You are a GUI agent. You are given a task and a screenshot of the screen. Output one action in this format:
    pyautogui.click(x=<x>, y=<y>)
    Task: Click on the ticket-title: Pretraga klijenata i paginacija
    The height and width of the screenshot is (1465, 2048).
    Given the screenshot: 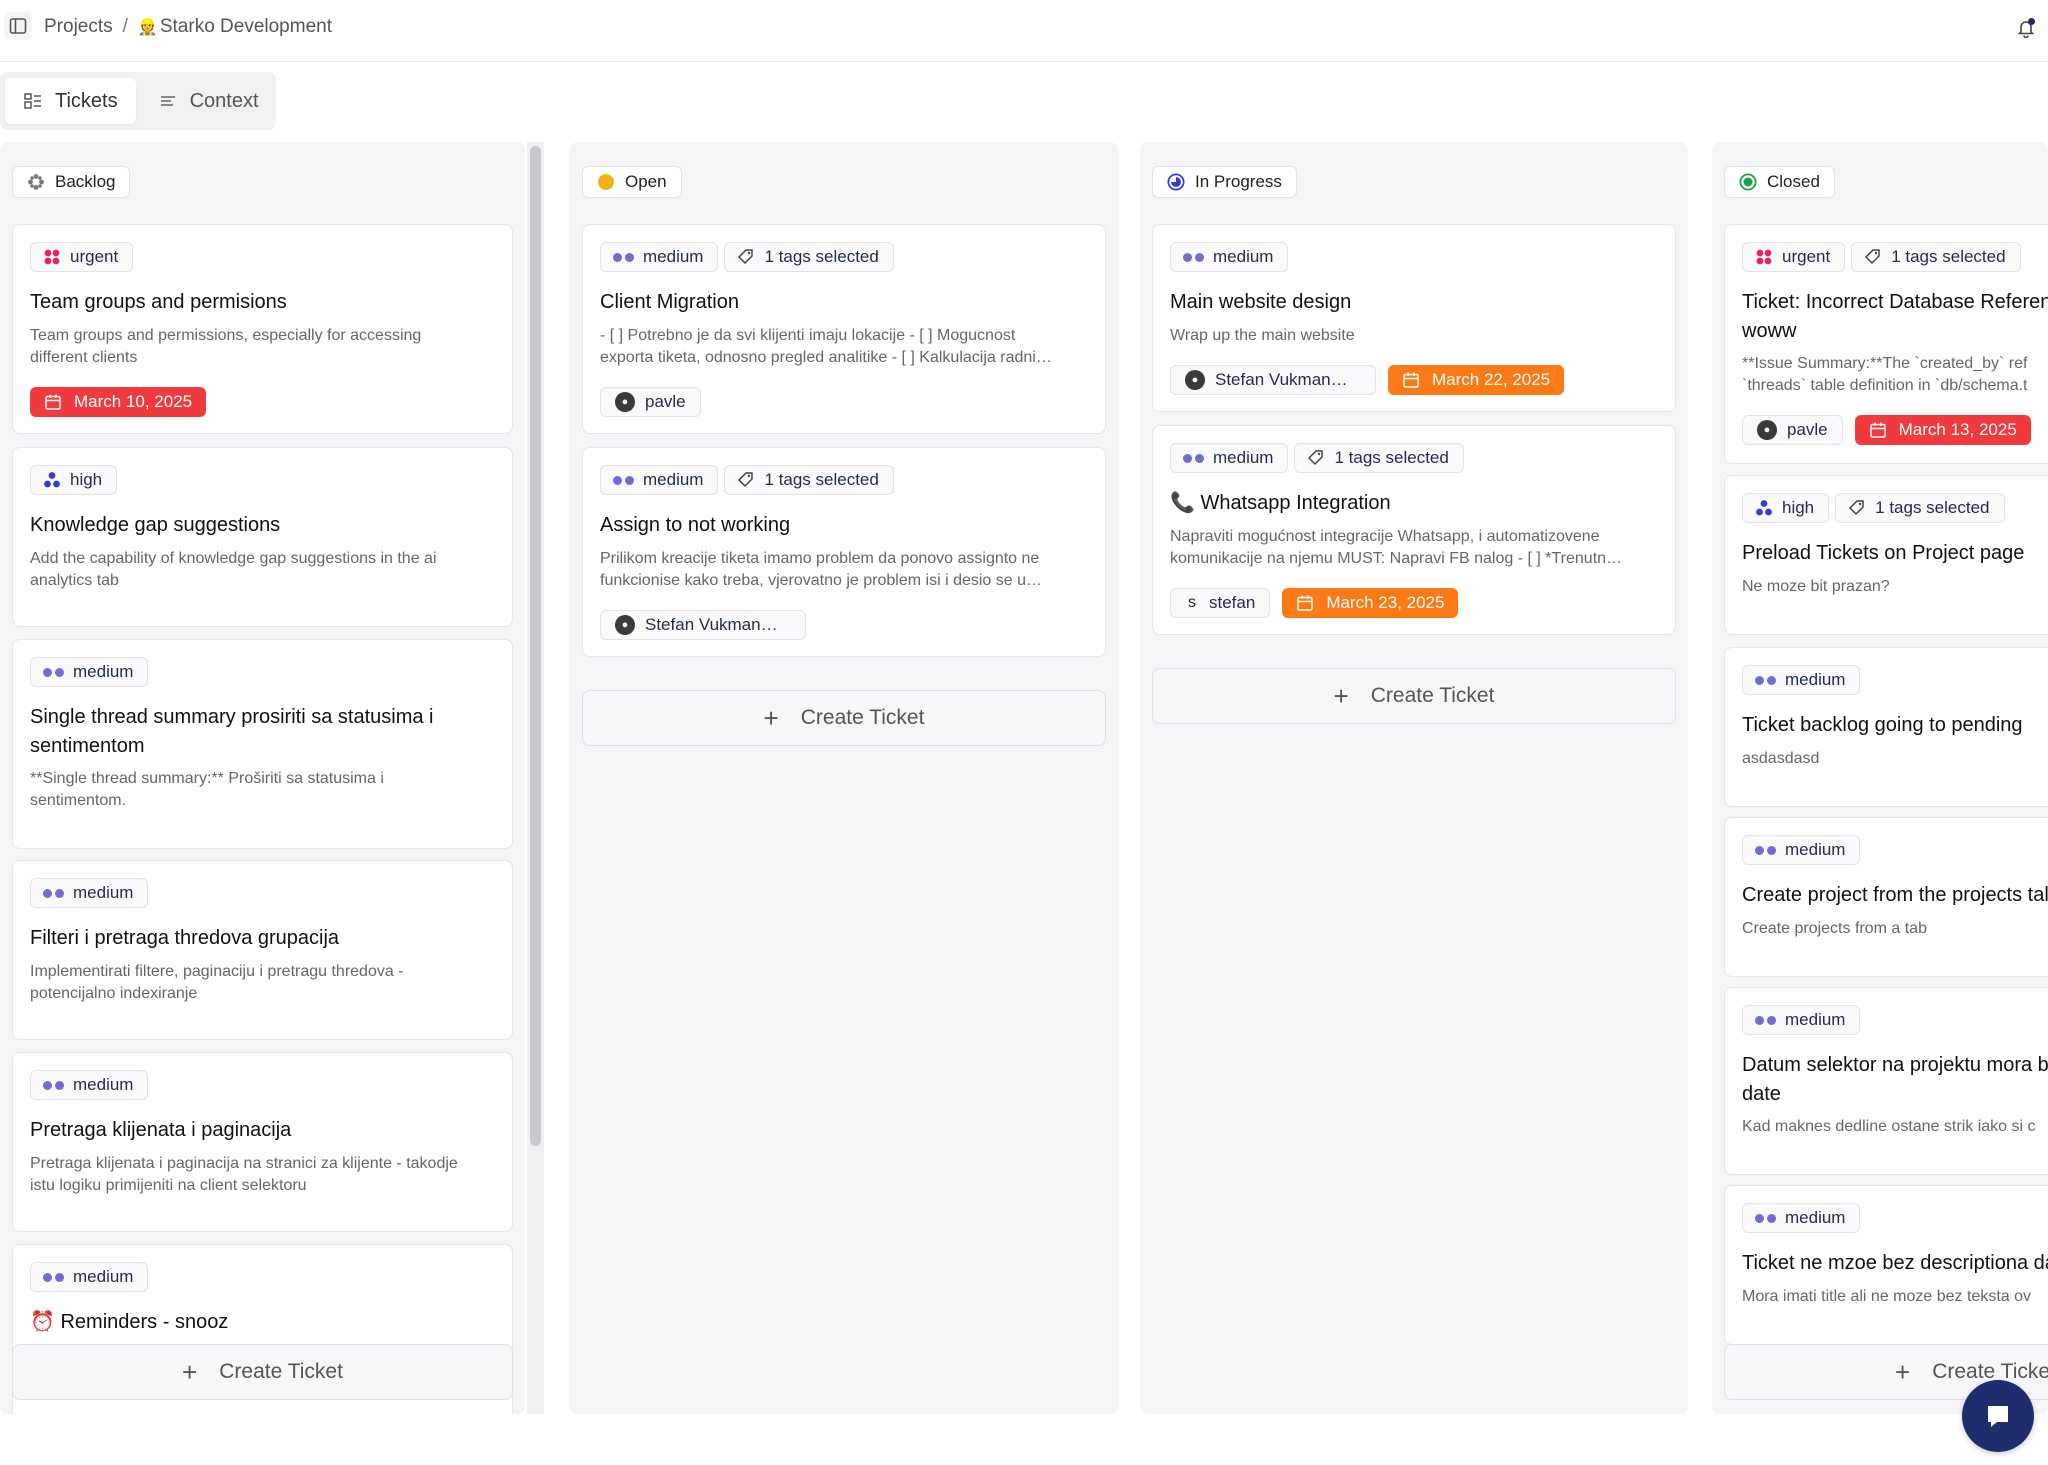 What is the action you would take?
    pyautogui.click(x=161, y=1130)
    